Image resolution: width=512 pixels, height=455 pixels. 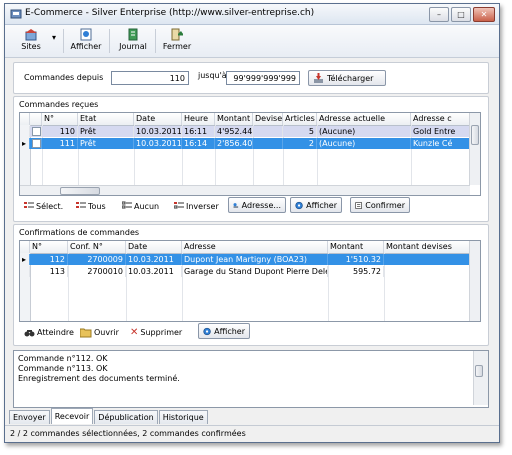 What do you see at coordinates (154, 247) in the screenshot?
I see `col-header-date: Date` at bounding box center [154, 247].